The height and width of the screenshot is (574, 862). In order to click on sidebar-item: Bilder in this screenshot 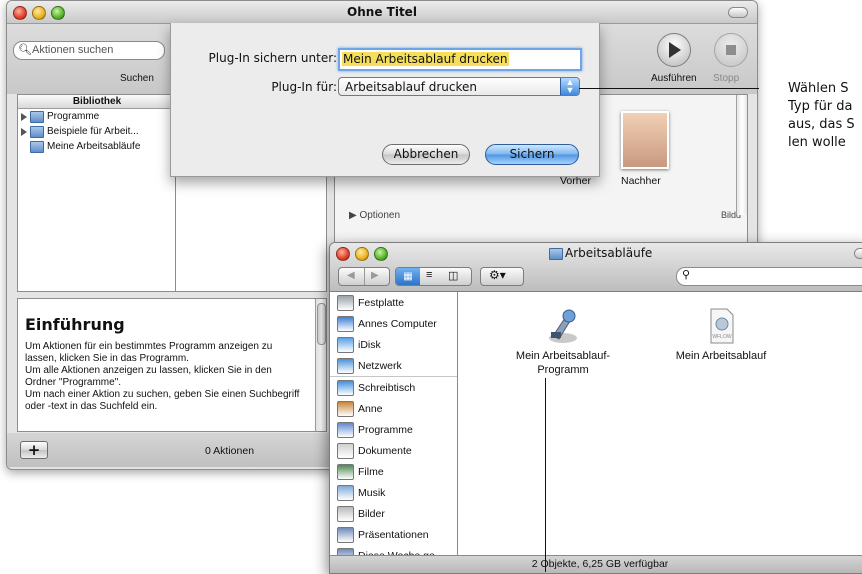, I will do `click(393, 513)`.